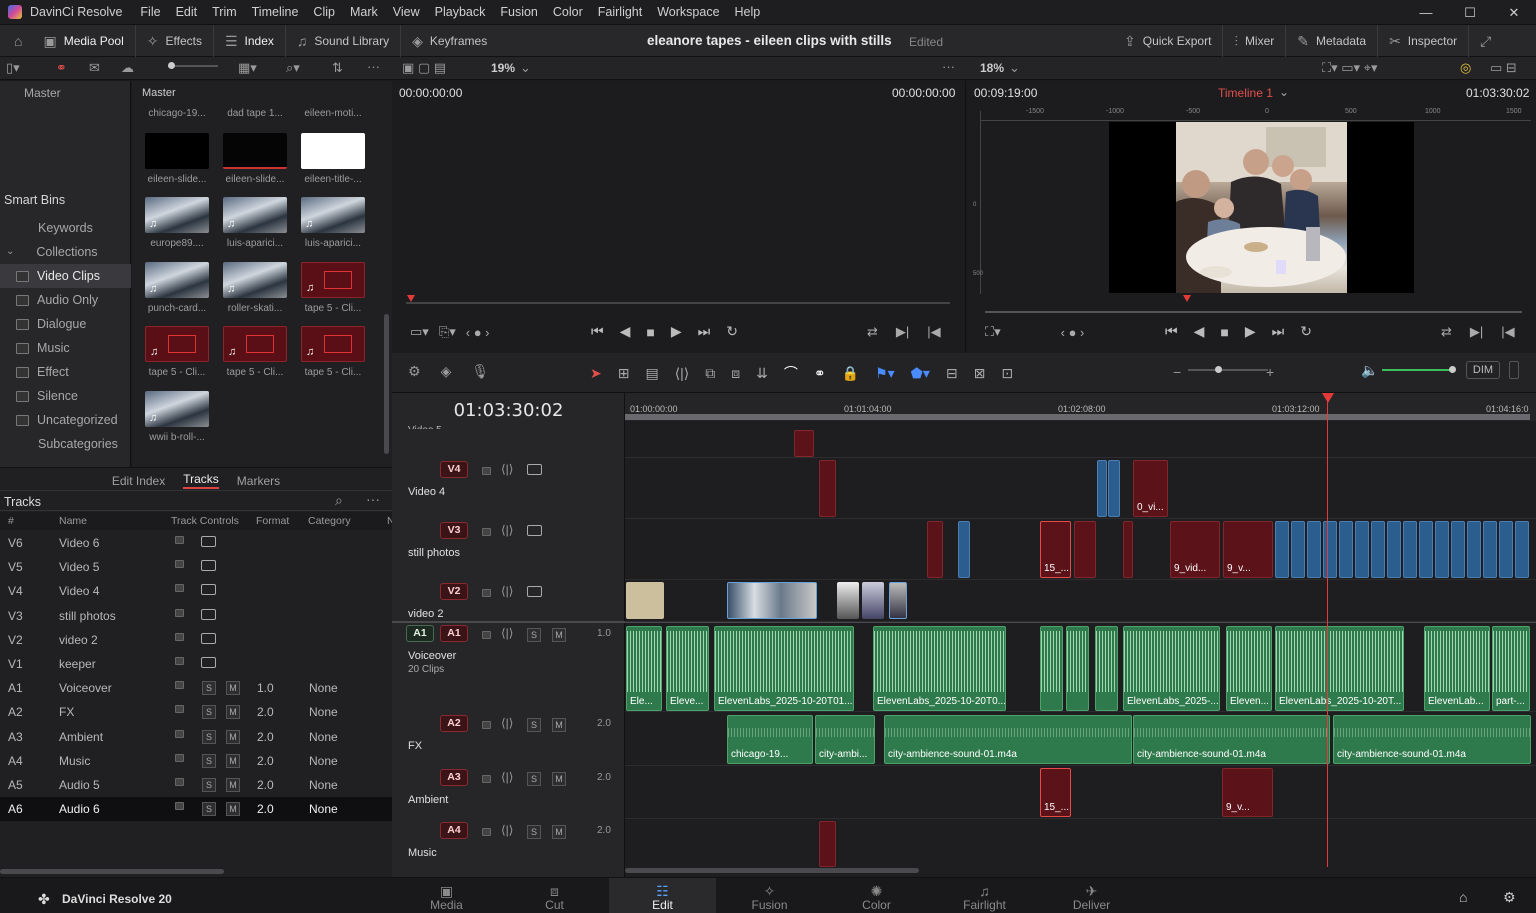  I want to click on selection-tool-icon: ➤, so click(596, 373).